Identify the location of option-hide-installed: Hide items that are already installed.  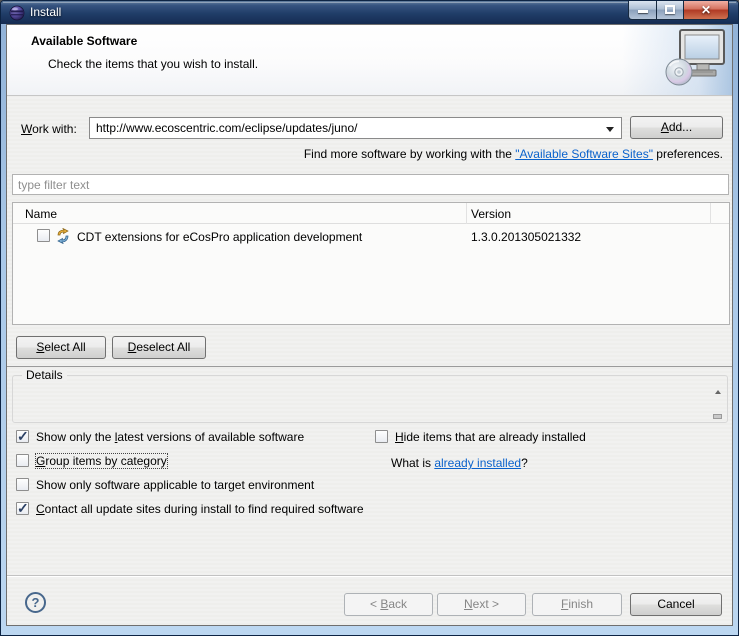
(480, 437).